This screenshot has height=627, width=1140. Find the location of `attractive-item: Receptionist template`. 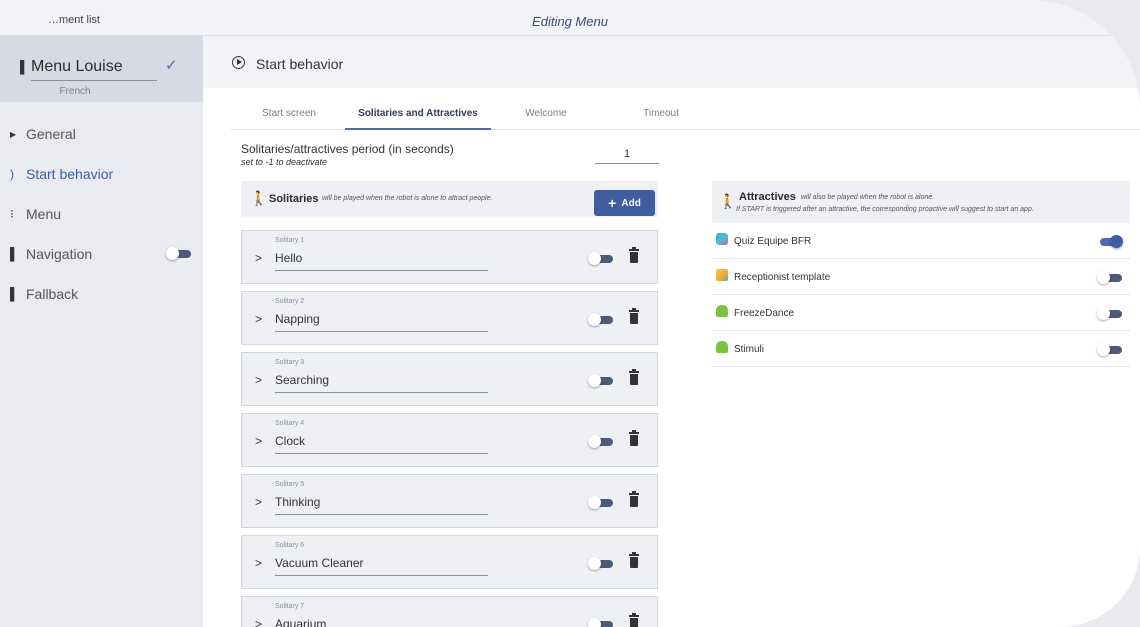

attractive-item: Receptionist template is located at coordinates (921, 277).